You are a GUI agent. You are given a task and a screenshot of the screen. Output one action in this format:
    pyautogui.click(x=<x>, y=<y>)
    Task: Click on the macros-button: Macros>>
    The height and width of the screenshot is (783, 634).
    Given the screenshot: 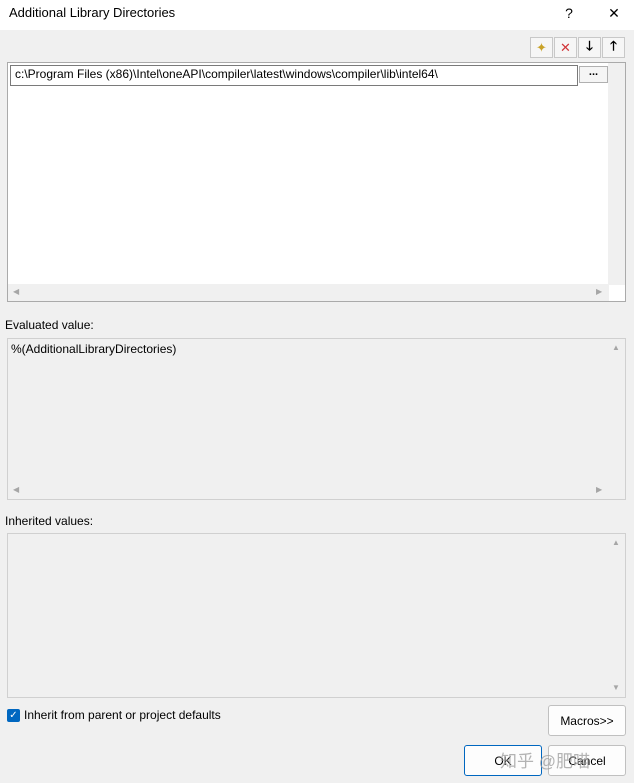 What is the action you would take?
    pyautogui.click(x=587, y=720)
    